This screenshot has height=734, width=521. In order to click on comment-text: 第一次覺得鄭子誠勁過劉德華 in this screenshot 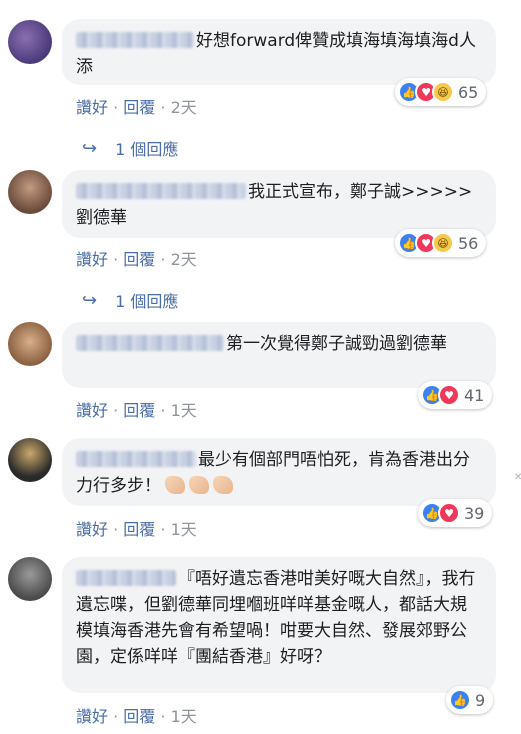, I will do `click(336, 344)`.